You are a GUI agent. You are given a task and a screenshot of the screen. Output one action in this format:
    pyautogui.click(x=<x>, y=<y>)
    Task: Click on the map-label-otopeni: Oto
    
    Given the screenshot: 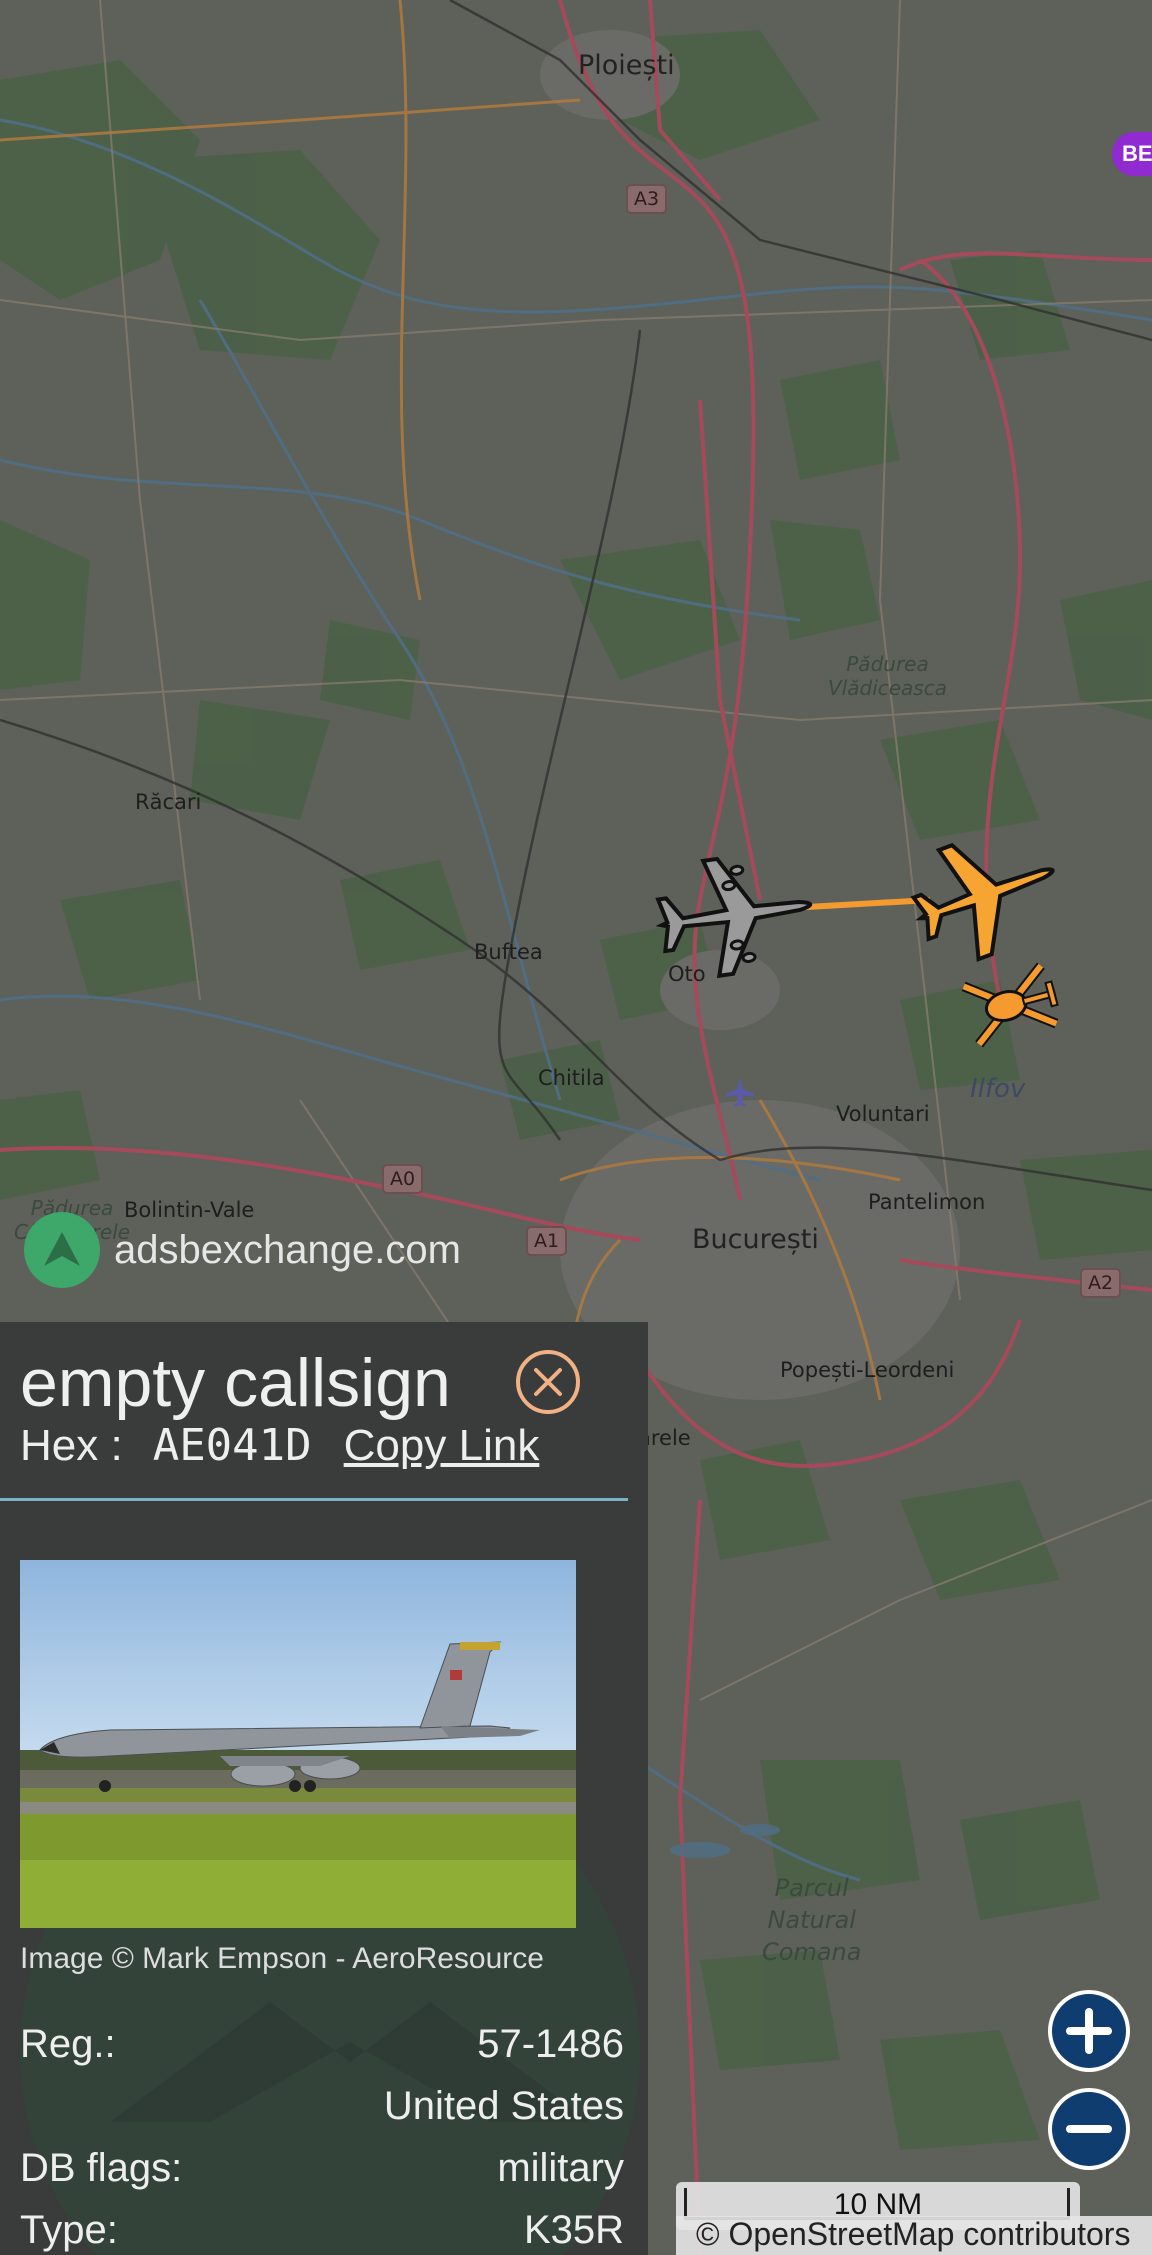 What is the action you would take?
    pyautogui.click(x=687, y=974)
    